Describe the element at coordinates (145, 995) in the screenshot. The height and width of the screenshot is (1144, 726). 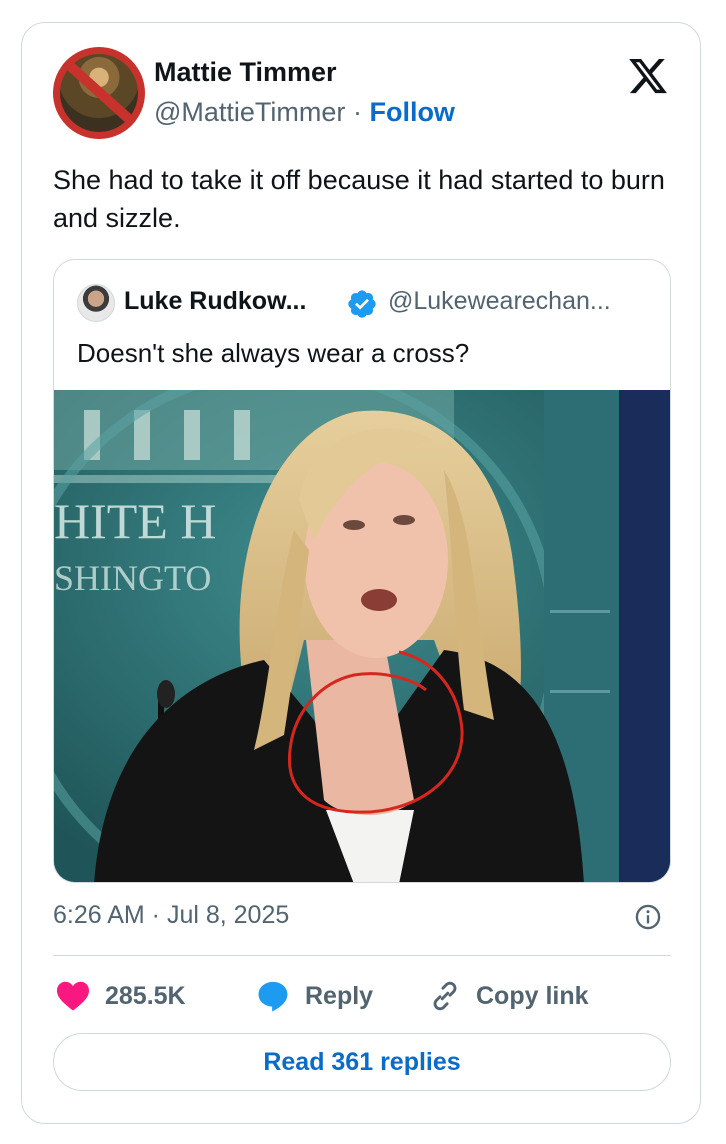
I see `like-count: 285.5K` at that location.